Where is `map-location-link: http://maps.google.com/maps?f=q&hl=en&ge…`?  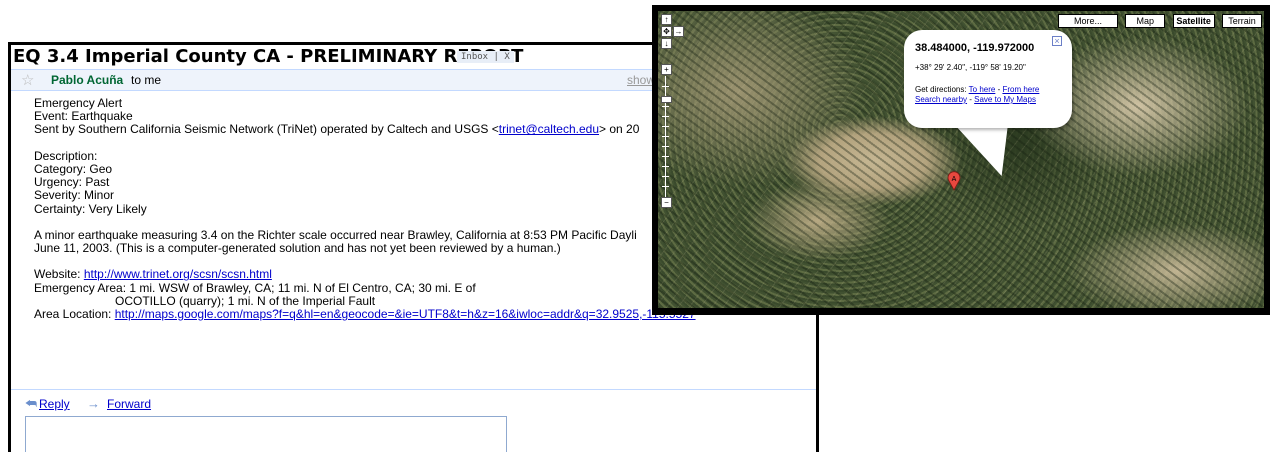 map-location-link: http://maps.google.com/maps?f=q&hl=en&ge… is located at coordinates (405, 314).